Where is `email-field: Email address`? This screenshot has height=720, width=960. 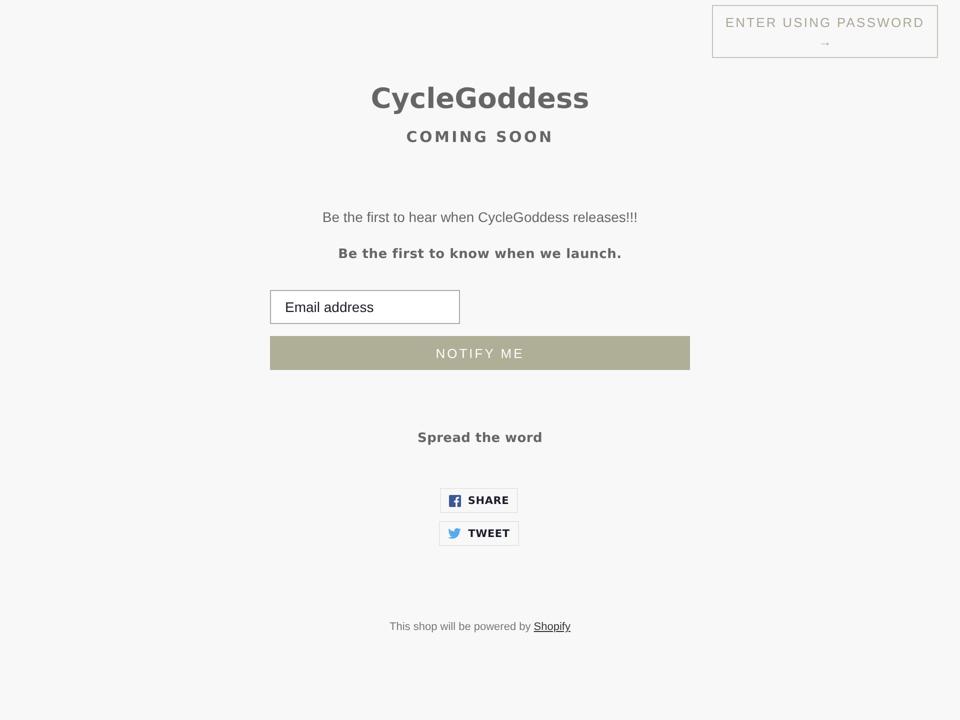 email-field: Email address is located at coordinates (365, 307).